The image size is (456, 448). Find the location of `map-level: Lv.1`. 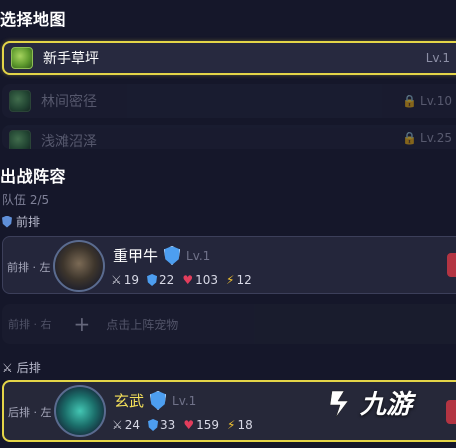

map-level: Lv.1 is located at coordinates (437, 58).